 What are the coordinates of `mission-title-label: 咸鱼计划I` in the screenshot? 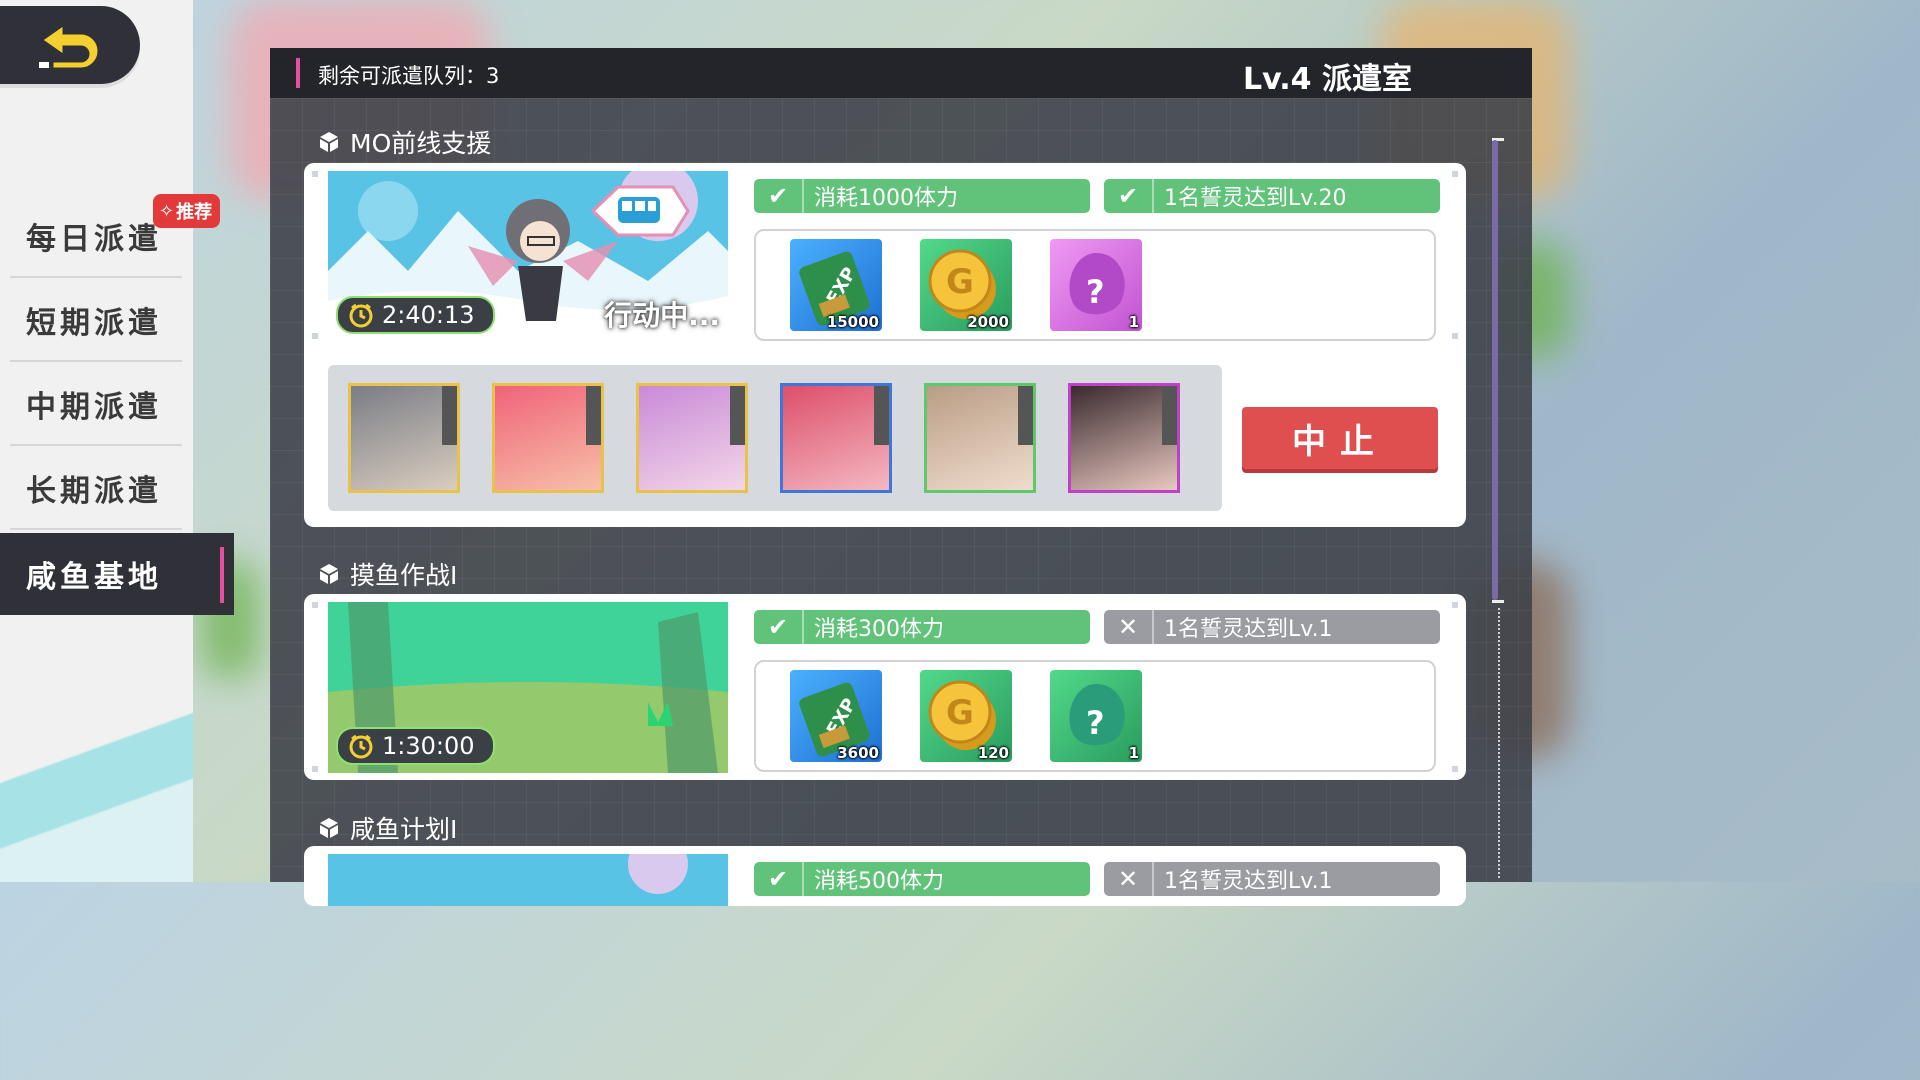 It's located at (404, 829).